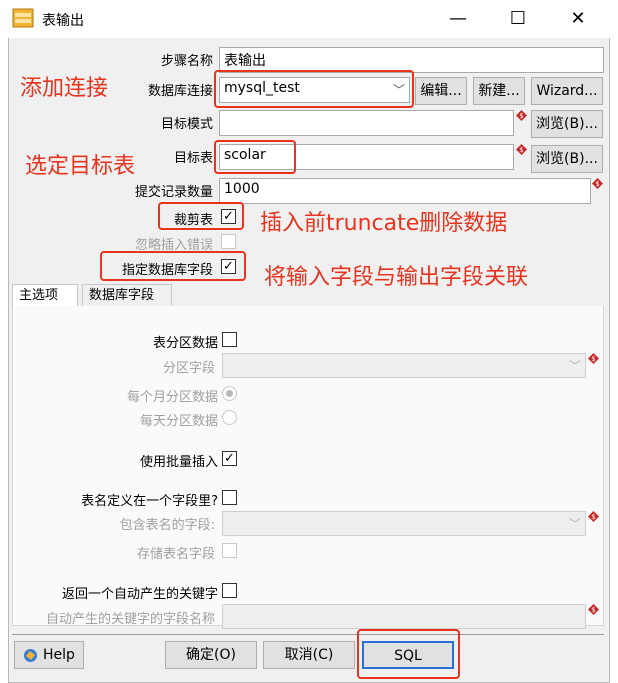  What do you see at coordinates (173, 266) in the screenshot?
I see `highlight-specify-fields` at bounding box center [173, 266].